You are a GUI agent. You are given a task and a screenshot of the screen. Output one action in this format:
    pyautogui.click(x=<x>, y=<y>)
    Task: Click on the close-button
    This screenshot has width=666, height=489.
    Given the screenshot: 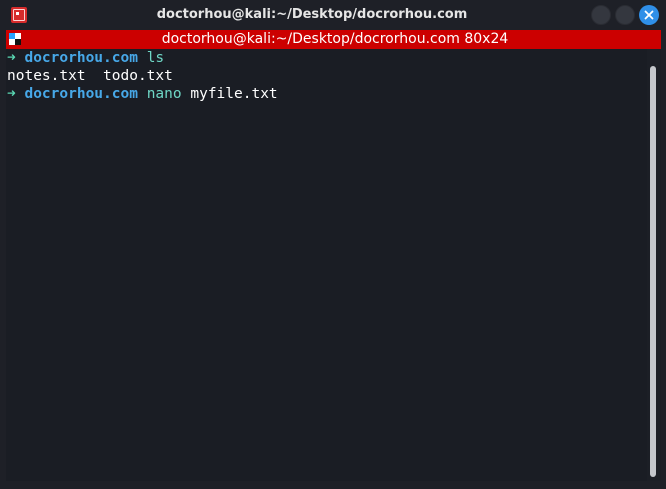 What is the action you would take?
    pyautogui.click(x=649, y=15)
    